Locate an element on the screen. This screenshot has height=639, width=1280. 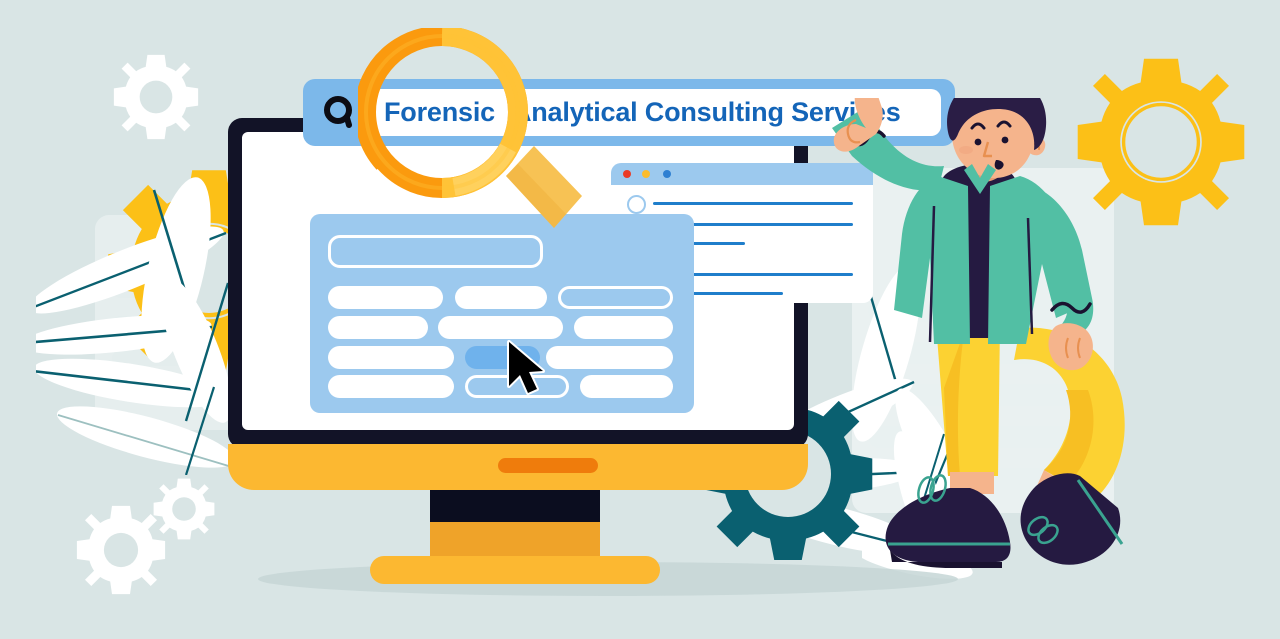
maximize-dot is located at coordinates (667, 174).